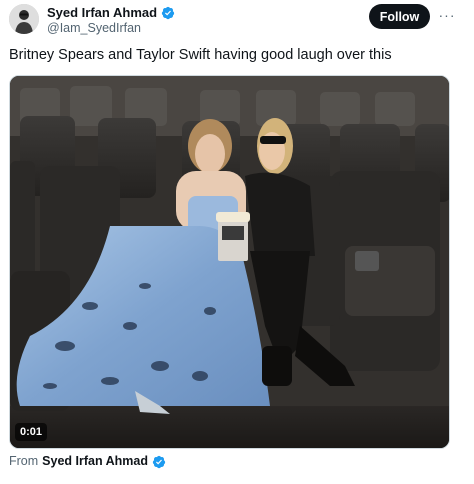  I want to click on author-display-name: Syed Irfan Ahmad, so click(102, 12).